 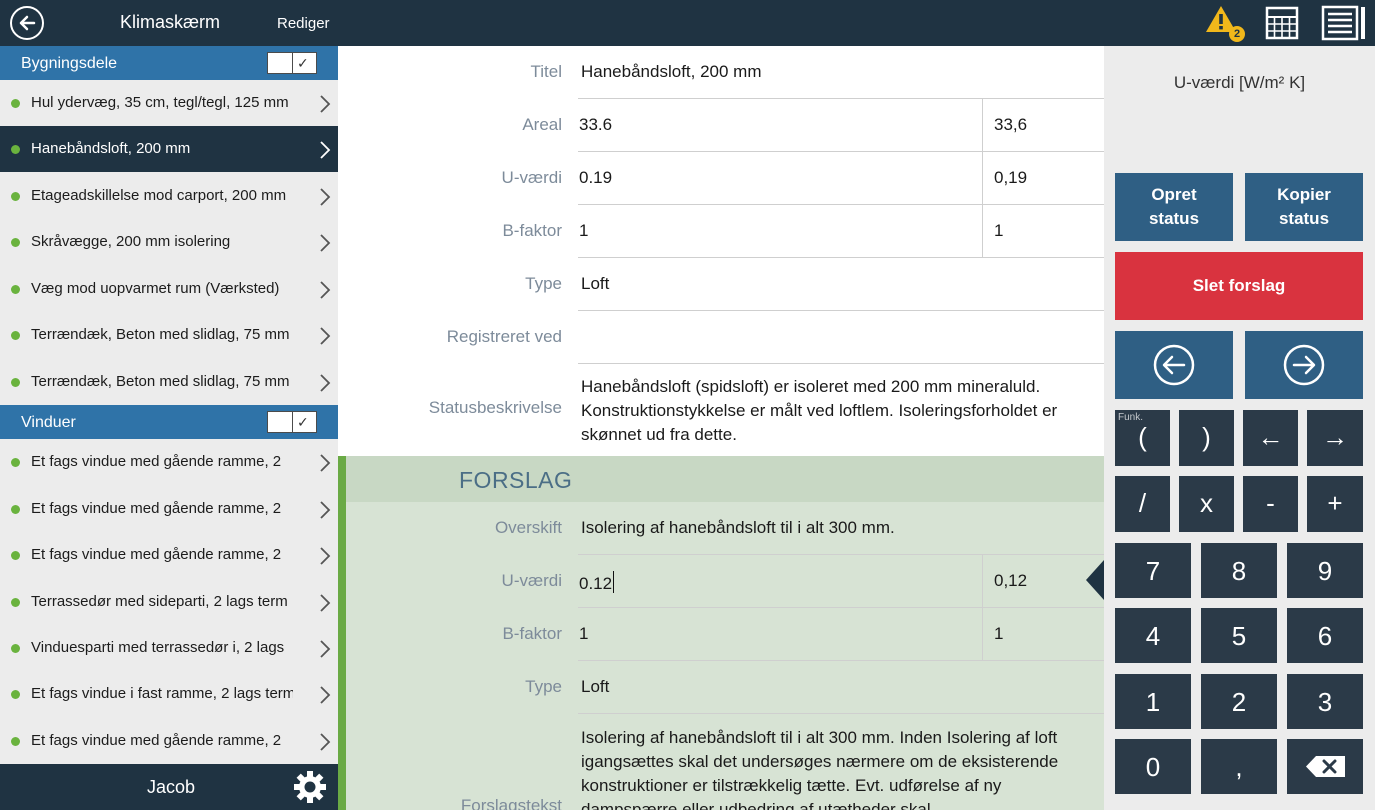 I want to click on key-divide: /, so click(x=1142, y=504).